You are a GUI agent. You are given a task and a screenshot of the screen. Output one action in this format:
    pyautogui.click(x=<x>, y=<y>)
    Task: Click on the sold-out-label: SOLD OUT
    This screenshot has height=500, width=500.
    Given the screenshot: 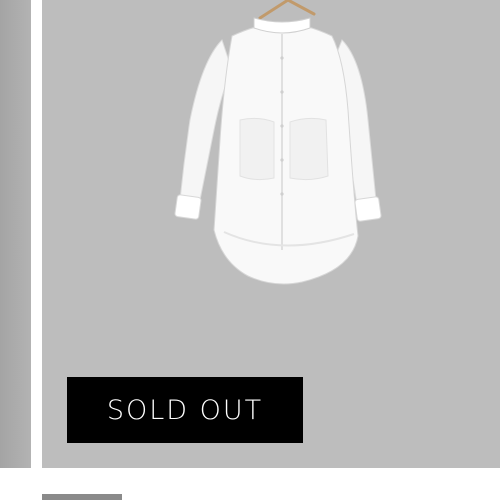 What is the action you would take?
    pyautogui.click(x=185, y=410)
    